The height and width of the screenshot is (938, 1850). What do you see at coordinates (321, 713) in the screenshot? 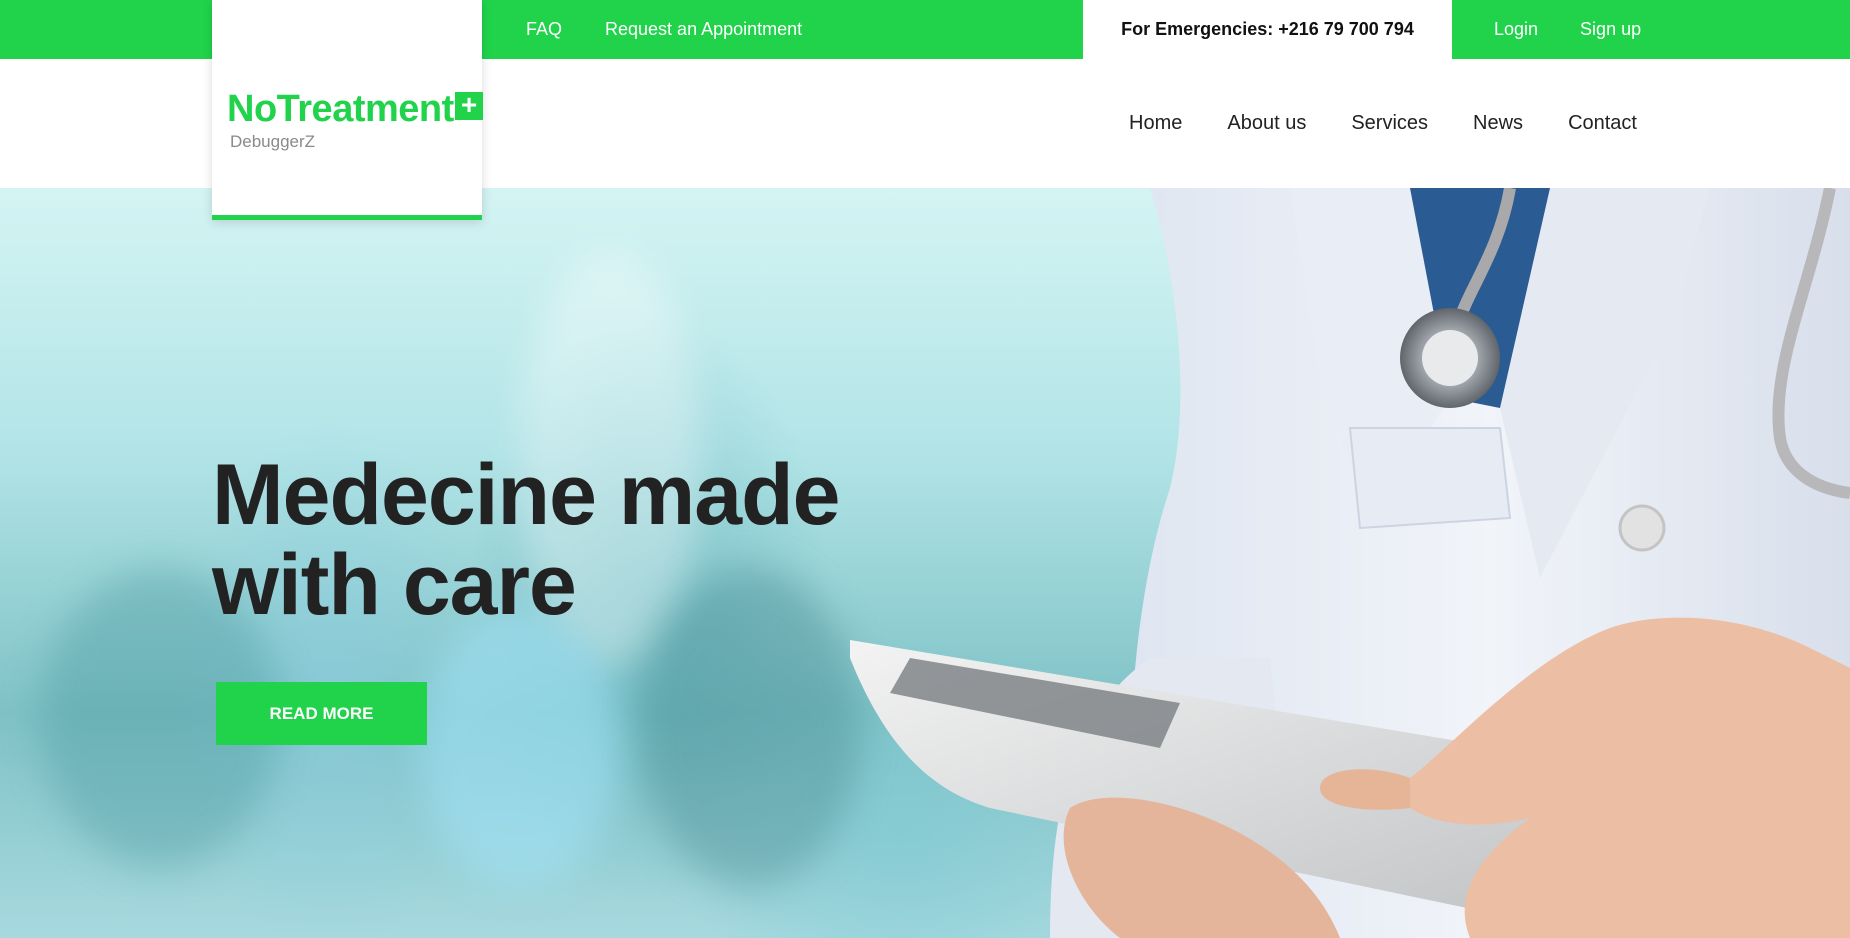
I see `read-more-button: READ MORE` at bounding box center [321, 713].